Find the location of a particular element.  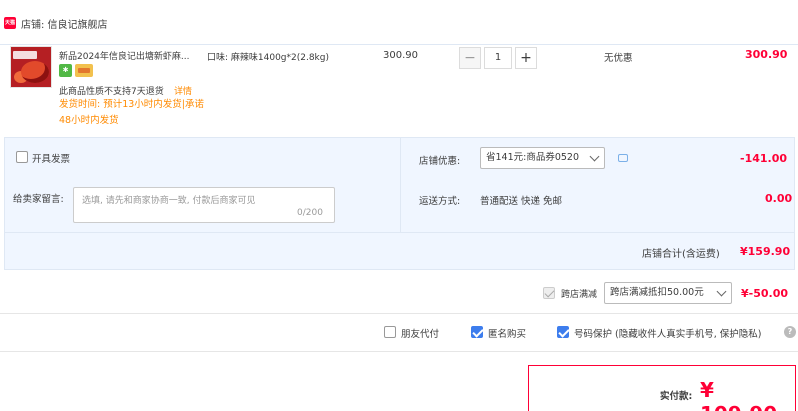

tmall-icon: 天猫 is located at coordinates (10, 23).